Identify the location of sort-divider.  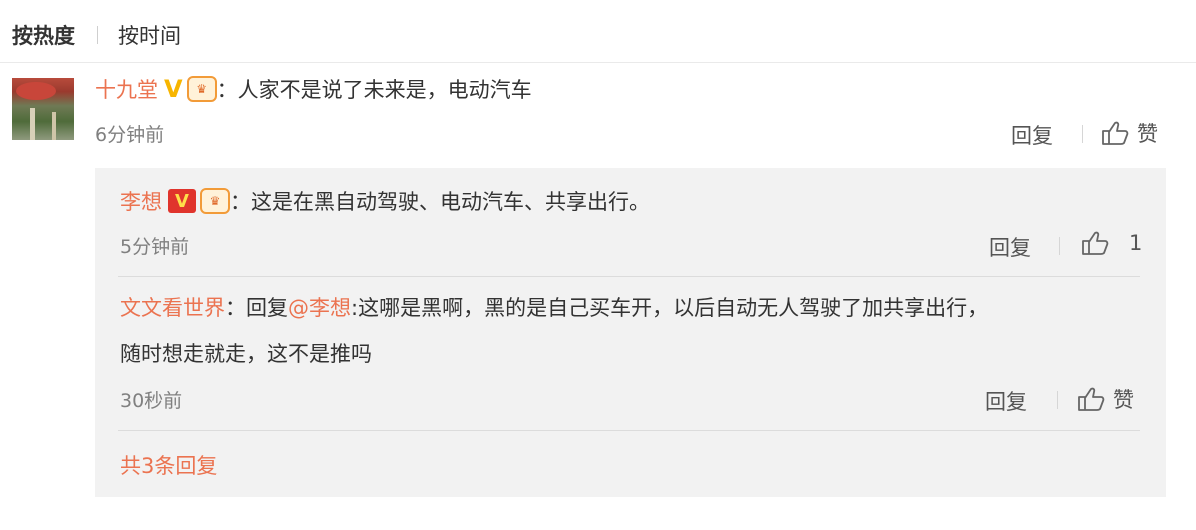
(97, 35).